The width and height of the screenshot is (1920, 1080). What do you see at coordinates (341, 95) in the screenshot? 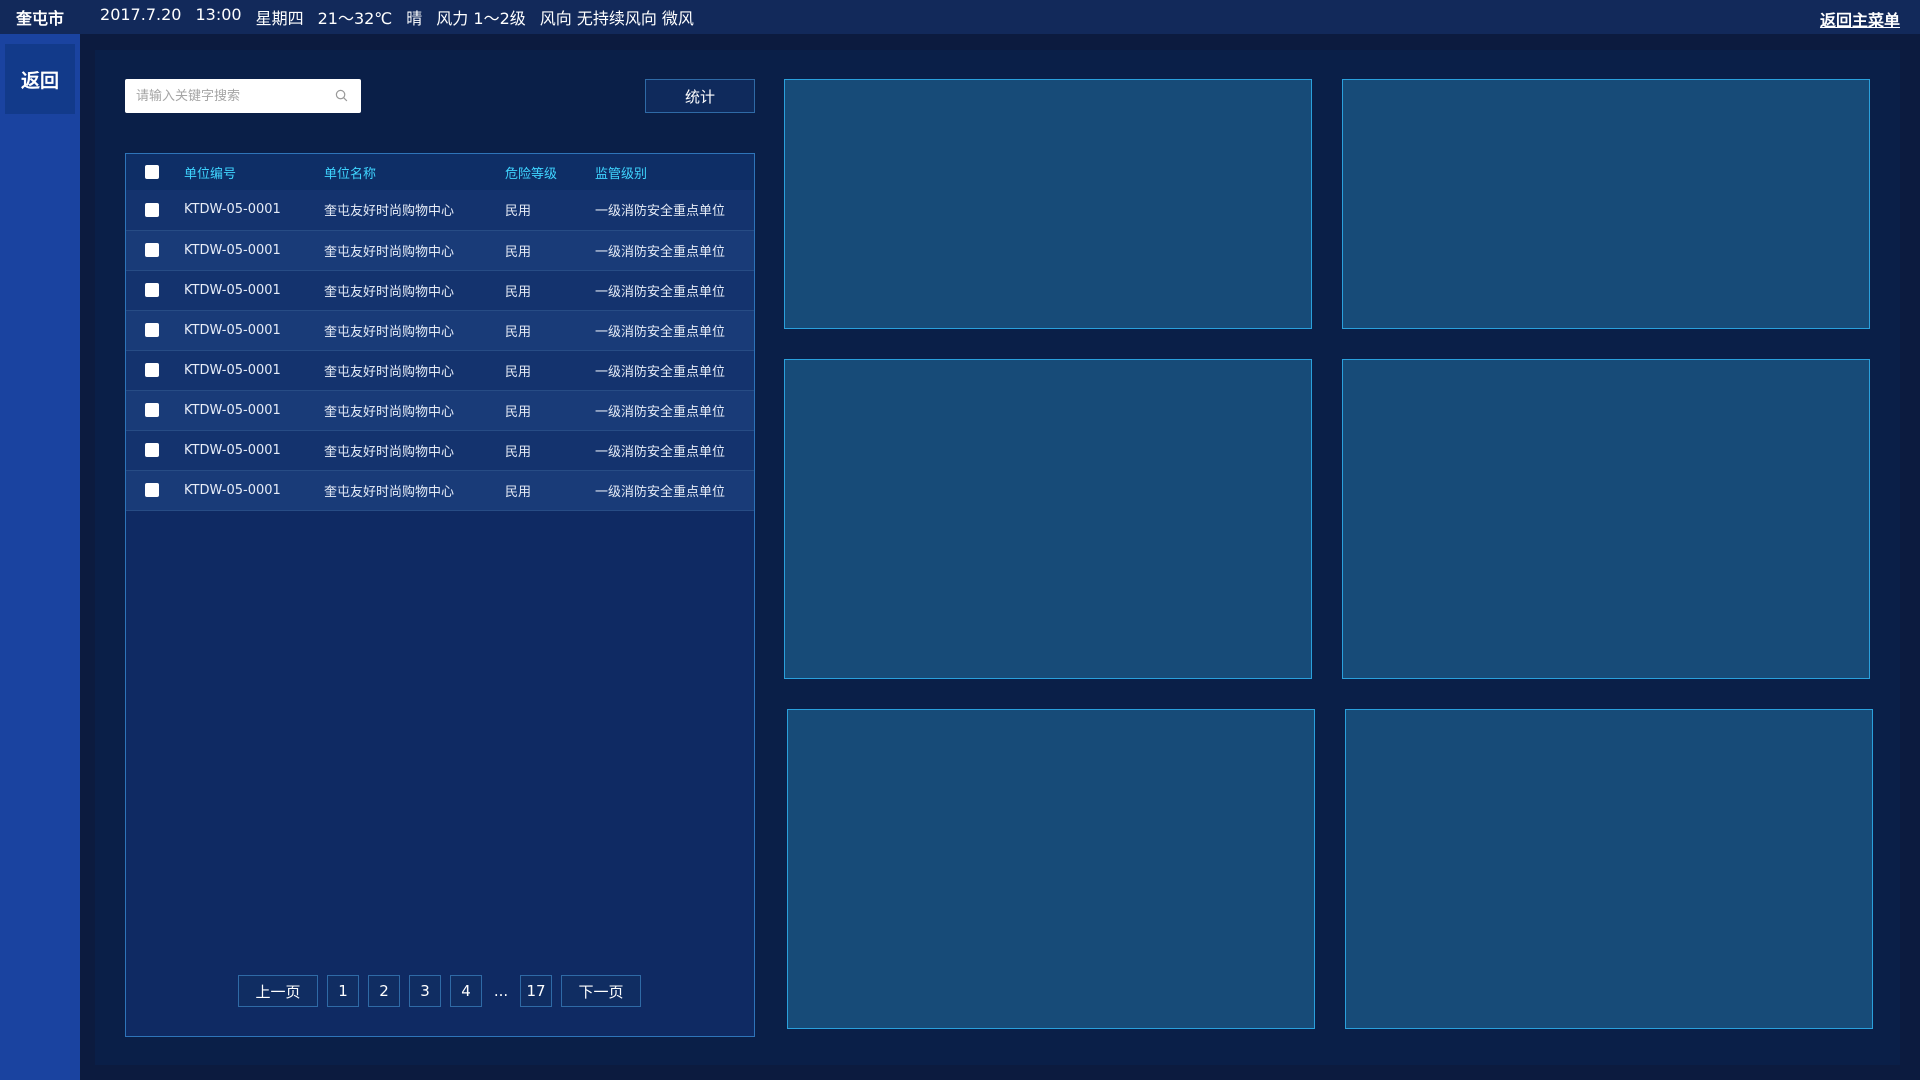
I see `search-icon` at bounding box center [341, 95].